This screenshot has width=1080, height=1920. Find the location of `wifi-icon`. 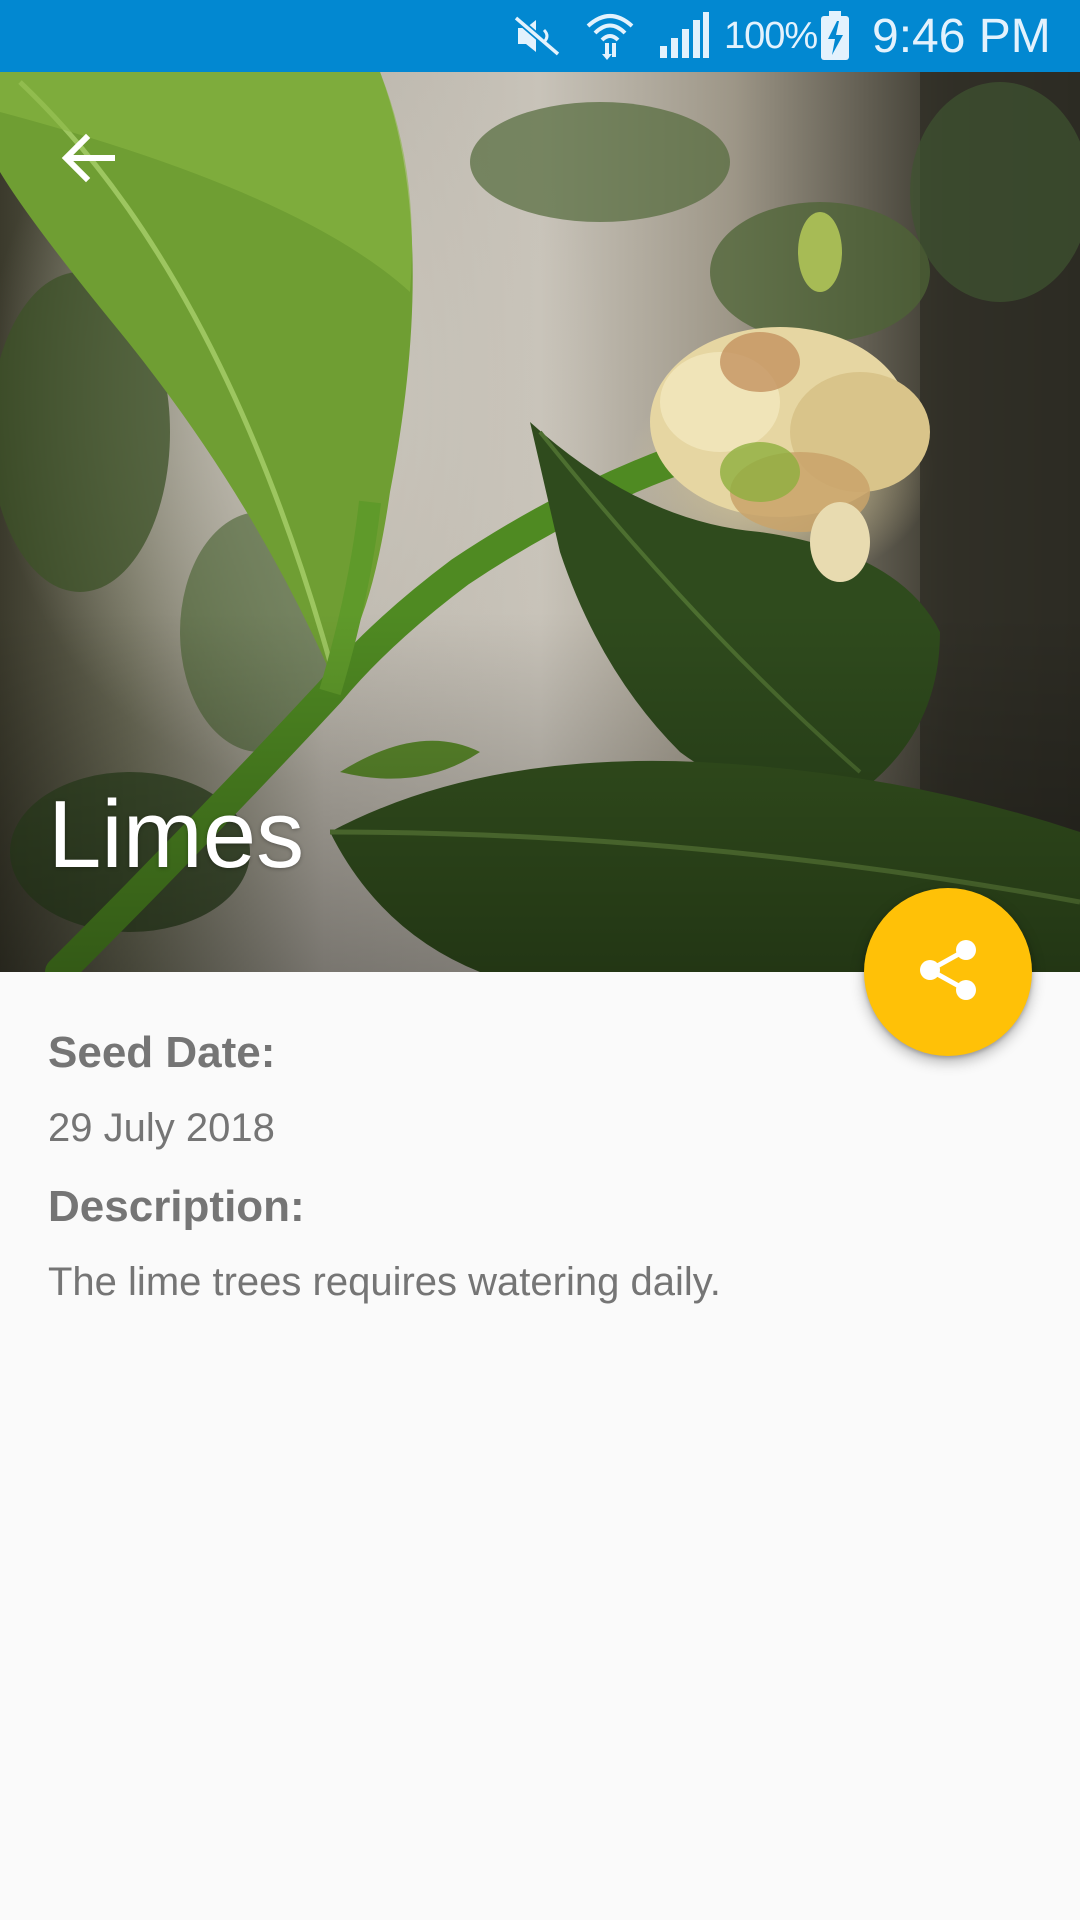

wifi-icon is located at coordinates (610, 36).